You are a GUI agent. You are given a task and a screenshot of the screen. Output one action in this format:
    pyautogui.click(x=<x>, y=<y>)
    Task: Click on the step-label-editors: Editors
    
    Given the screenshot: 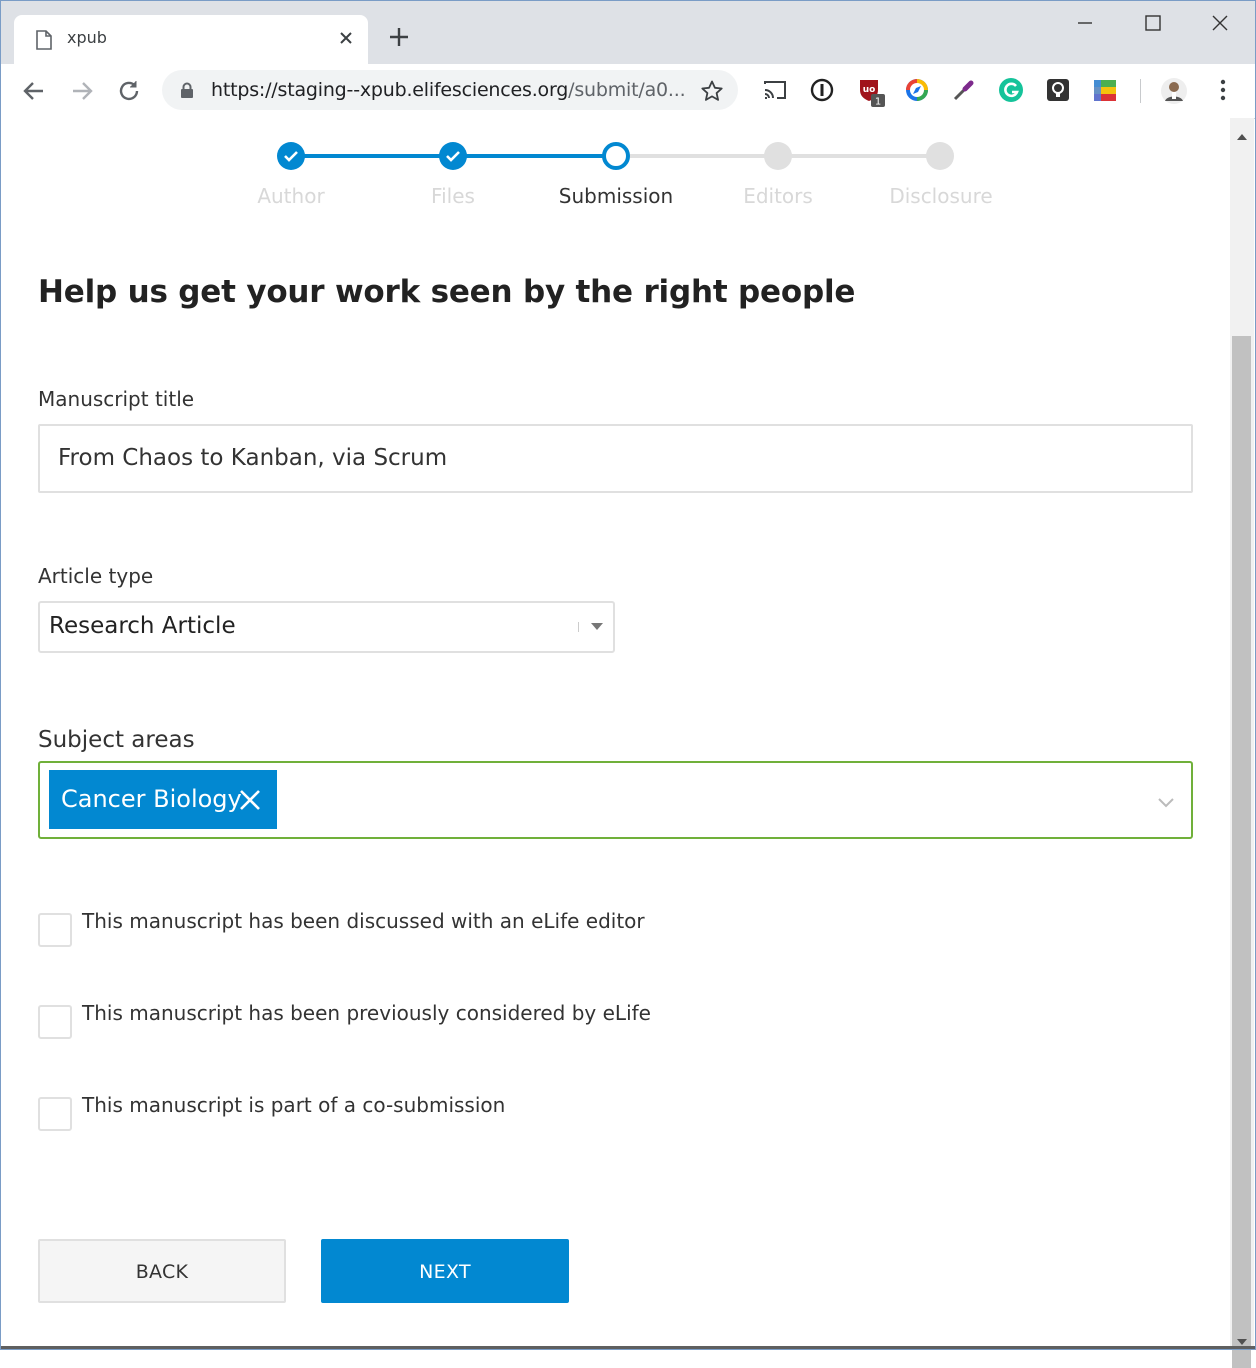 What is the action you would take?
    pyautogui.click(x=778, y=196)
    